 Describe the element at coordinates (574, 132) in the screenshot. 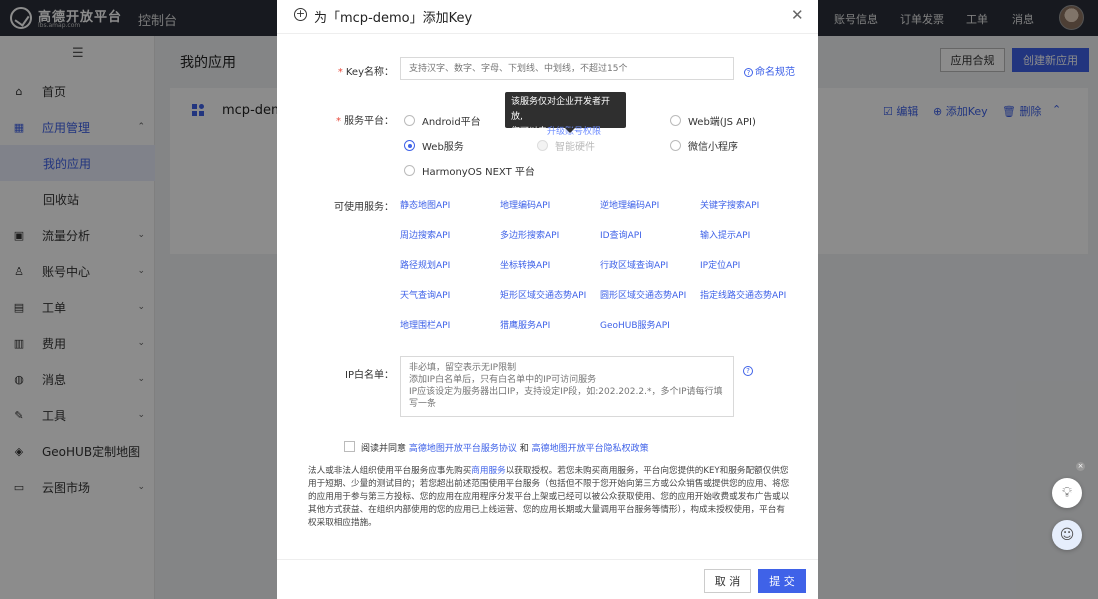

I see `upgrade-account-link: 升级账号权限` at that location.